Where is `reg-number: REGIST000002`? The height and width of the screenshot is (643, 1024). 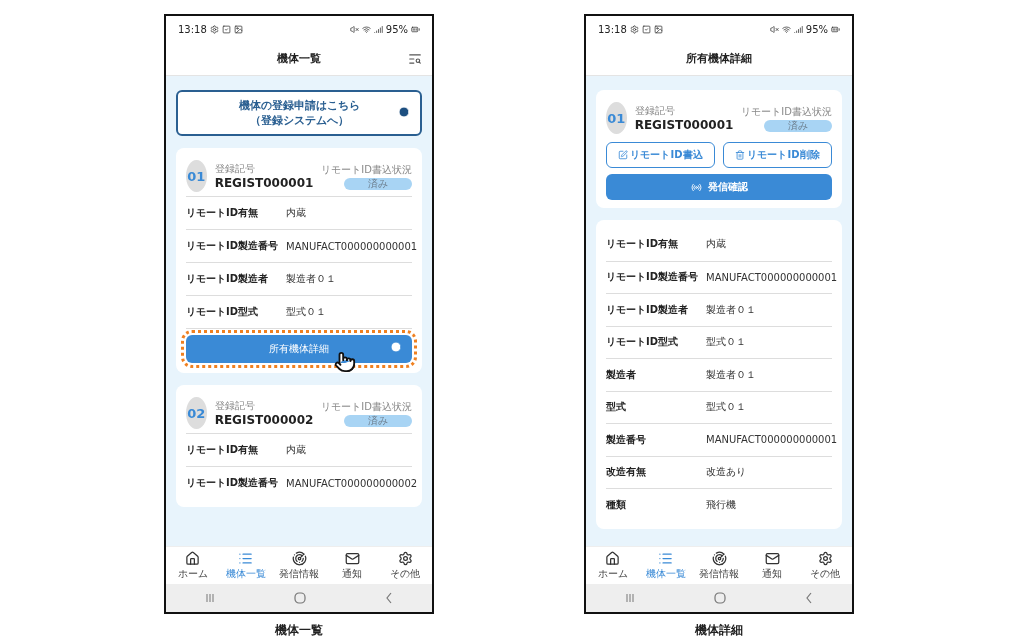 reg-number: REGIST000002 is located at coordinates (264, 420).